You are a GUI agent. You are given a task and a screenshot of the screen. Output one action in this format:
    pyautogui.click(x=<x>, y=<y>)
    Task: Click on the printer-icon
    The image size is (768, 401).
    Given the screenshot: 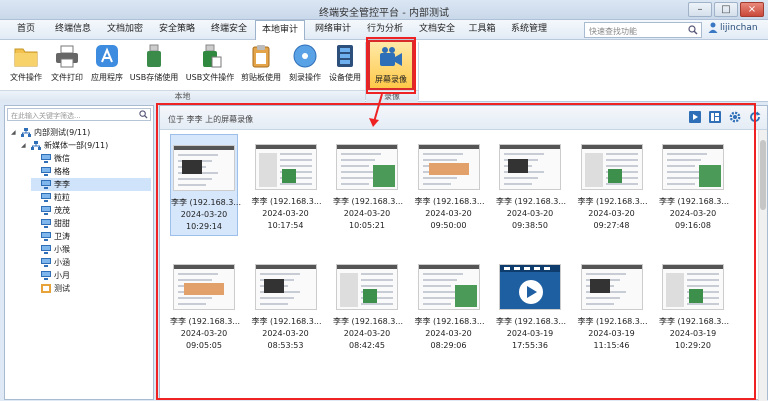 What is the action you would take?
    pyautogui.click(x=67, y=56)
    